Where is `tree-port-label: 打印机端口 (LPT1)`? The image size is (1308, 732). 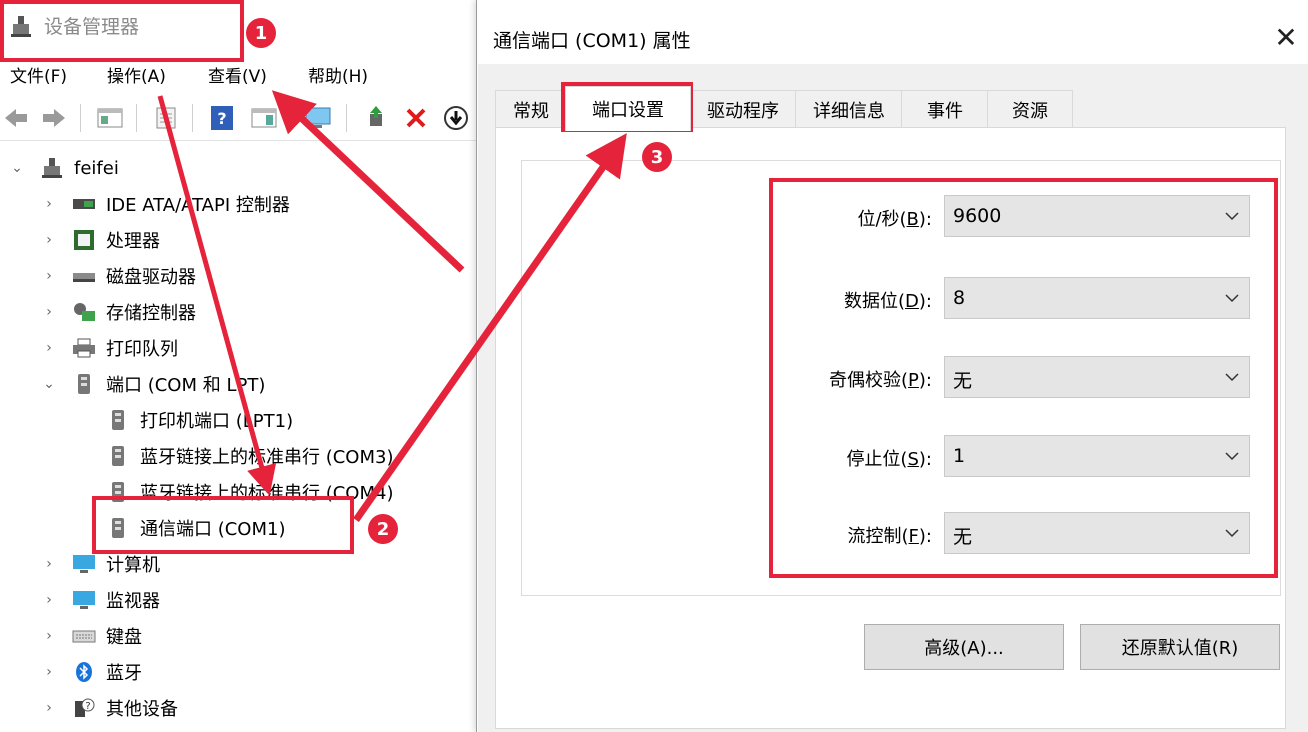
tree-port-label: 打印机端口 (LPT1) is located at coordinates (217, 421).